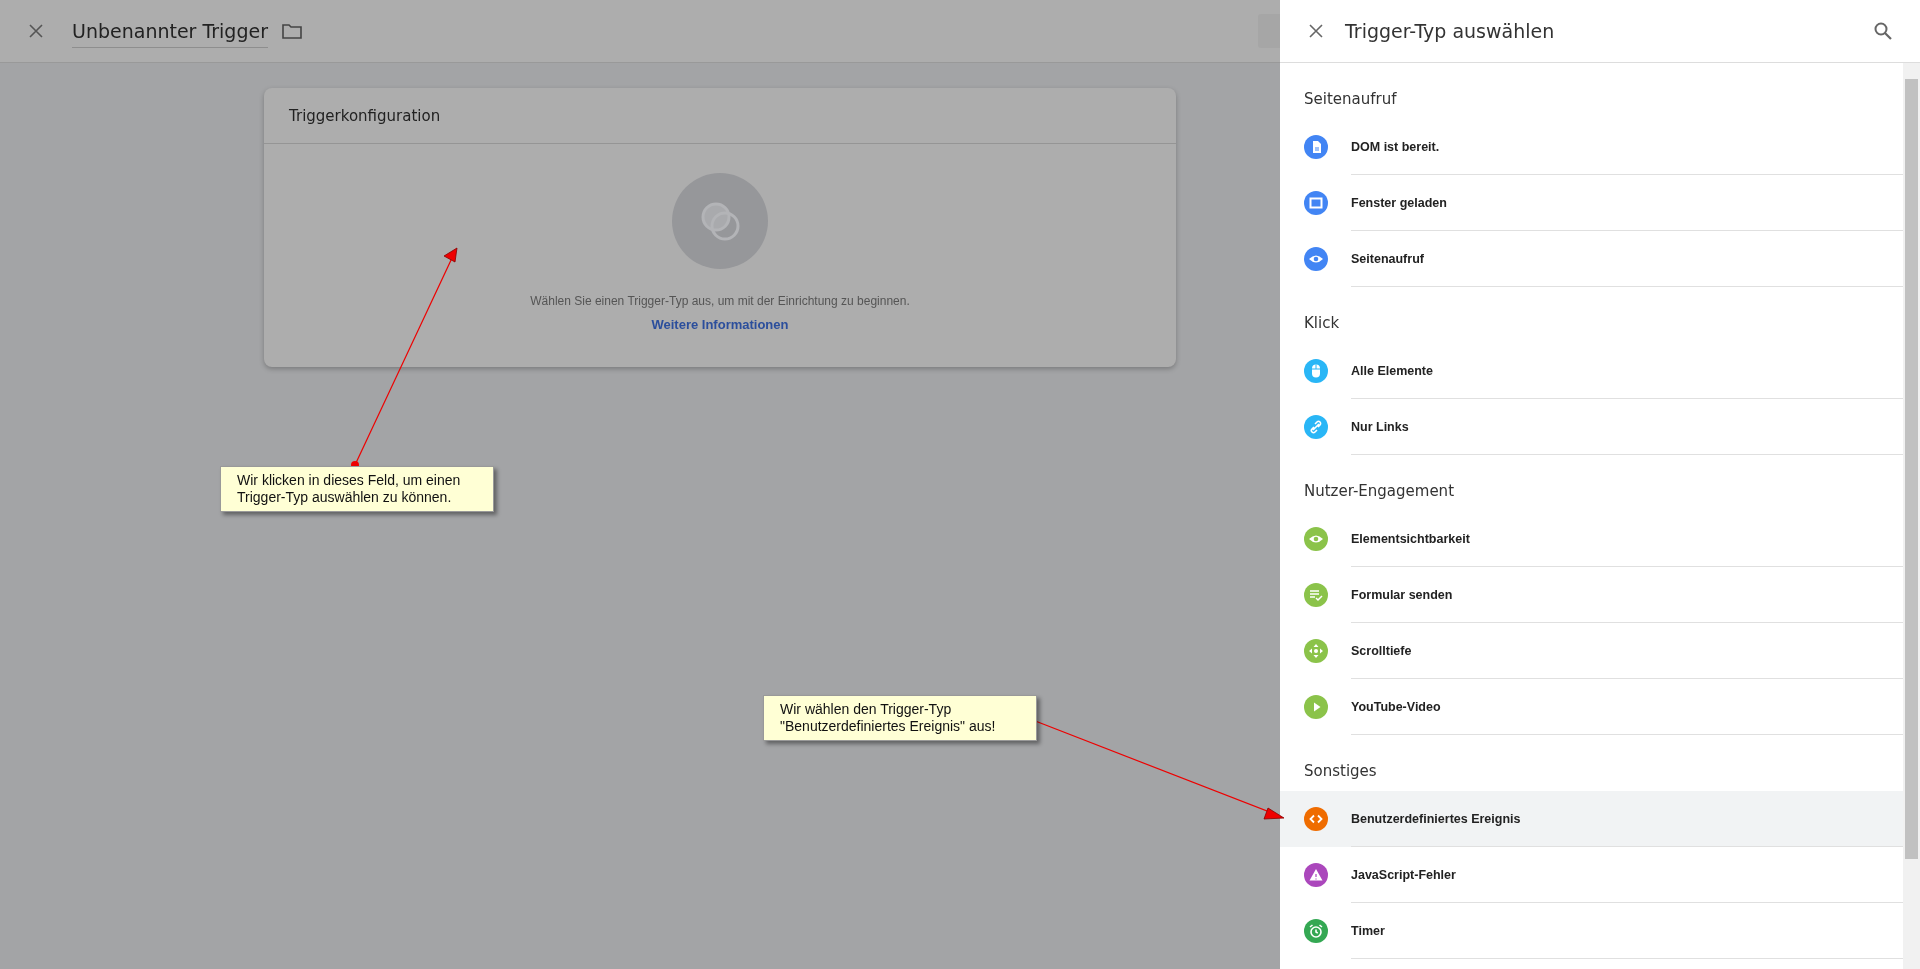  What do you see at coordinates (365, 115) in the screenshot?
I see `card-title: Triggerkonfiguration` at bounding box center [365, 115].